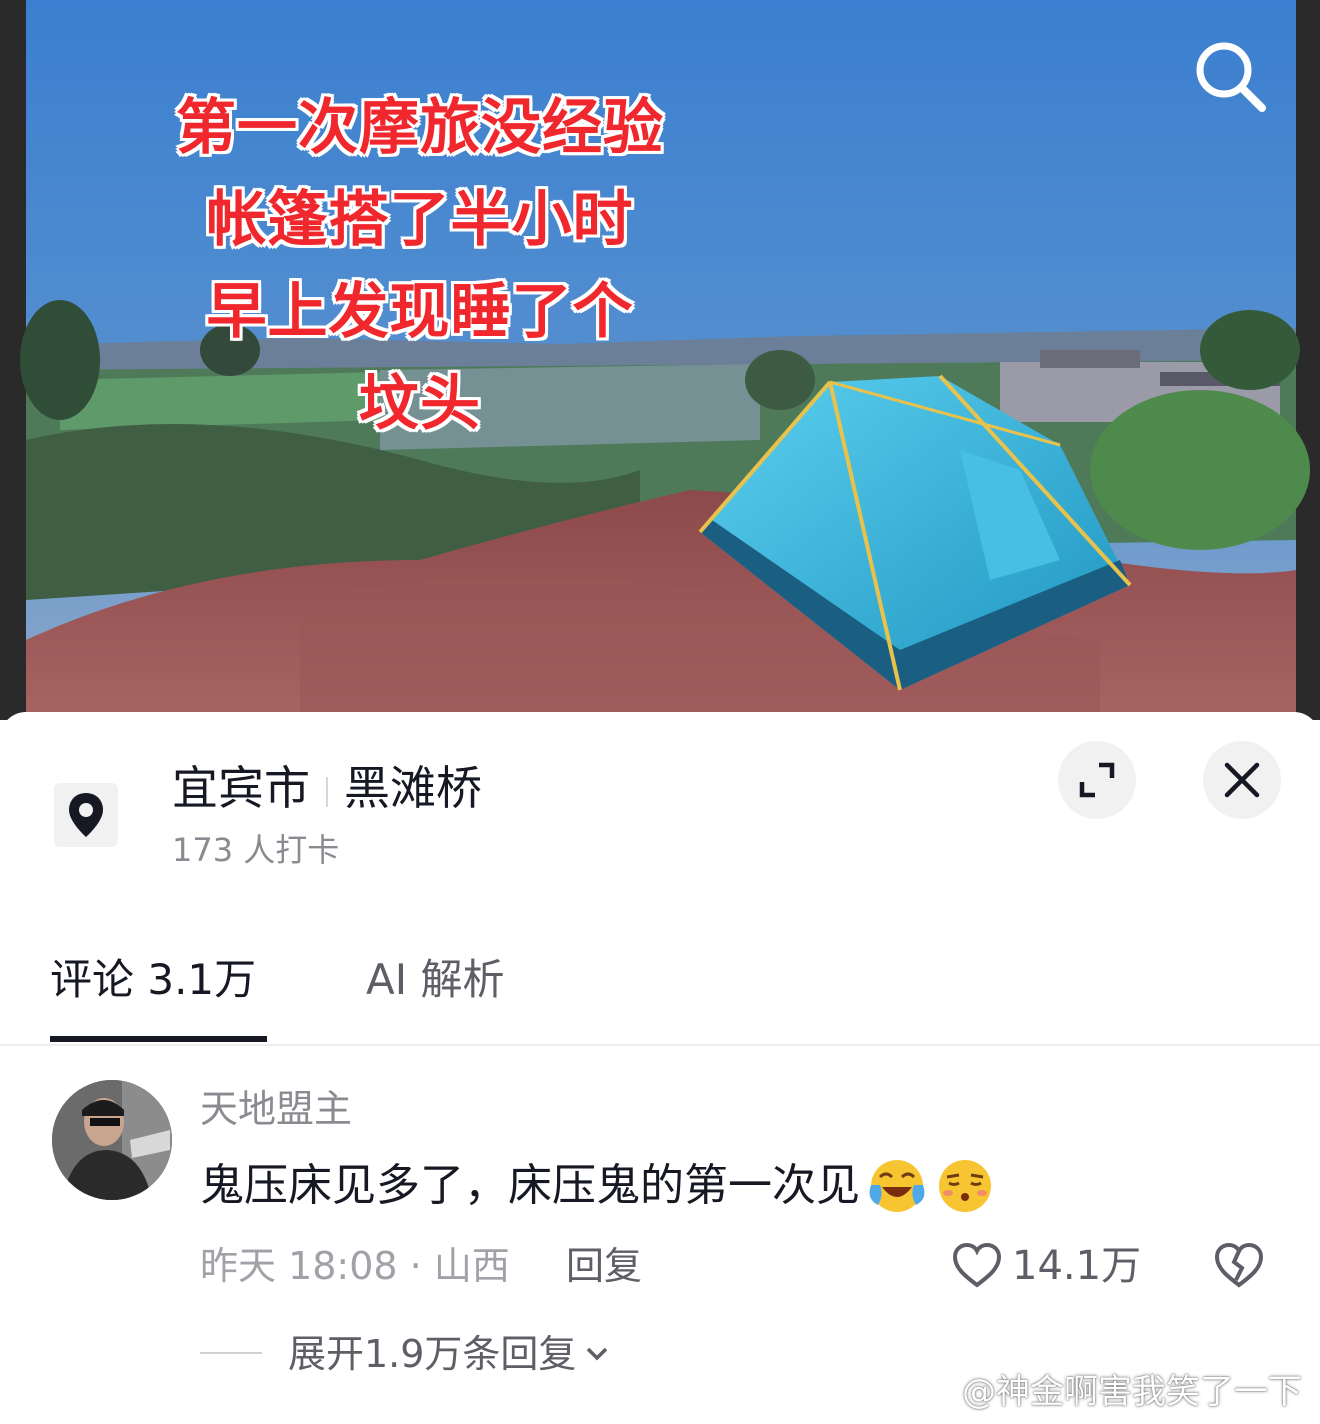 This screenshot has height=1424, width=1320. What do you see at coordinates (153, 980) in the screenshot?
I see `tab-comments: 评论 3.1万` at bounding box center [153, 980].